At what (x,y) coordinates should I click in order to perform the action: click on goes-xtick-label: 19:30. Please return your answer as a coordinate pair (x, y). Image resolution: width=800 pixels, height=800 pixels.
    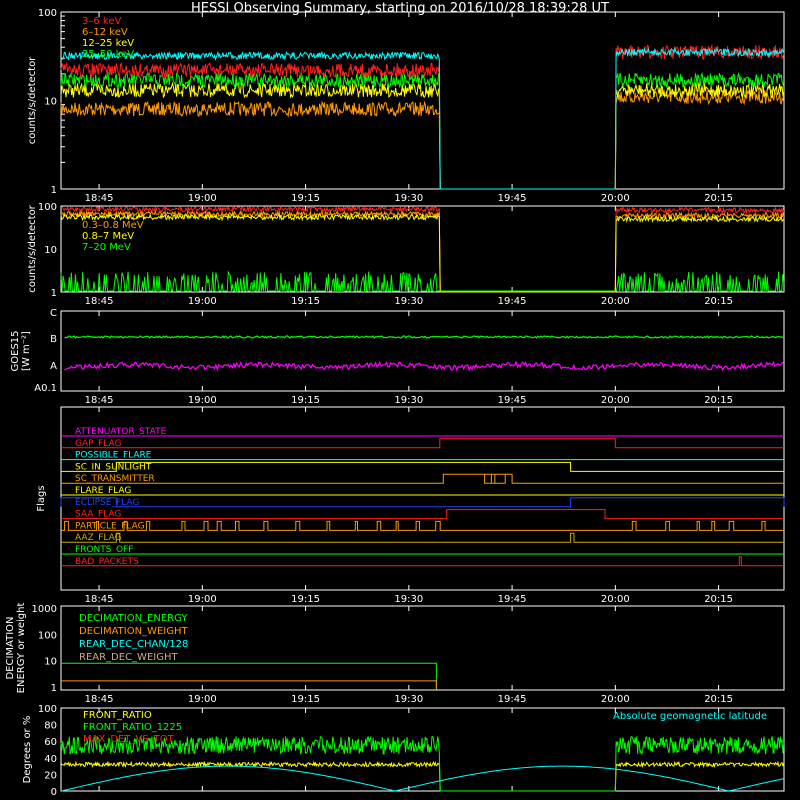
    Looking at the image, I should click on (408, 400).